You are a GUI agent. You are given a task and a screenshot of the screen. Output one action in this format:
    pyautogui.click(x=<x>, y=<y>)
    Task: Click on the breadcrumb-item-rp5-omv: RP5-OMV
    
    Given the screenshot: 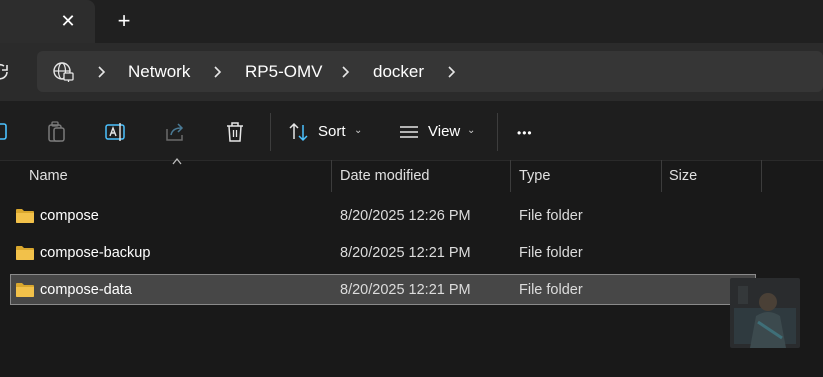 What is the action you would take?
    pyautogui.click(x=283, y=72)
    